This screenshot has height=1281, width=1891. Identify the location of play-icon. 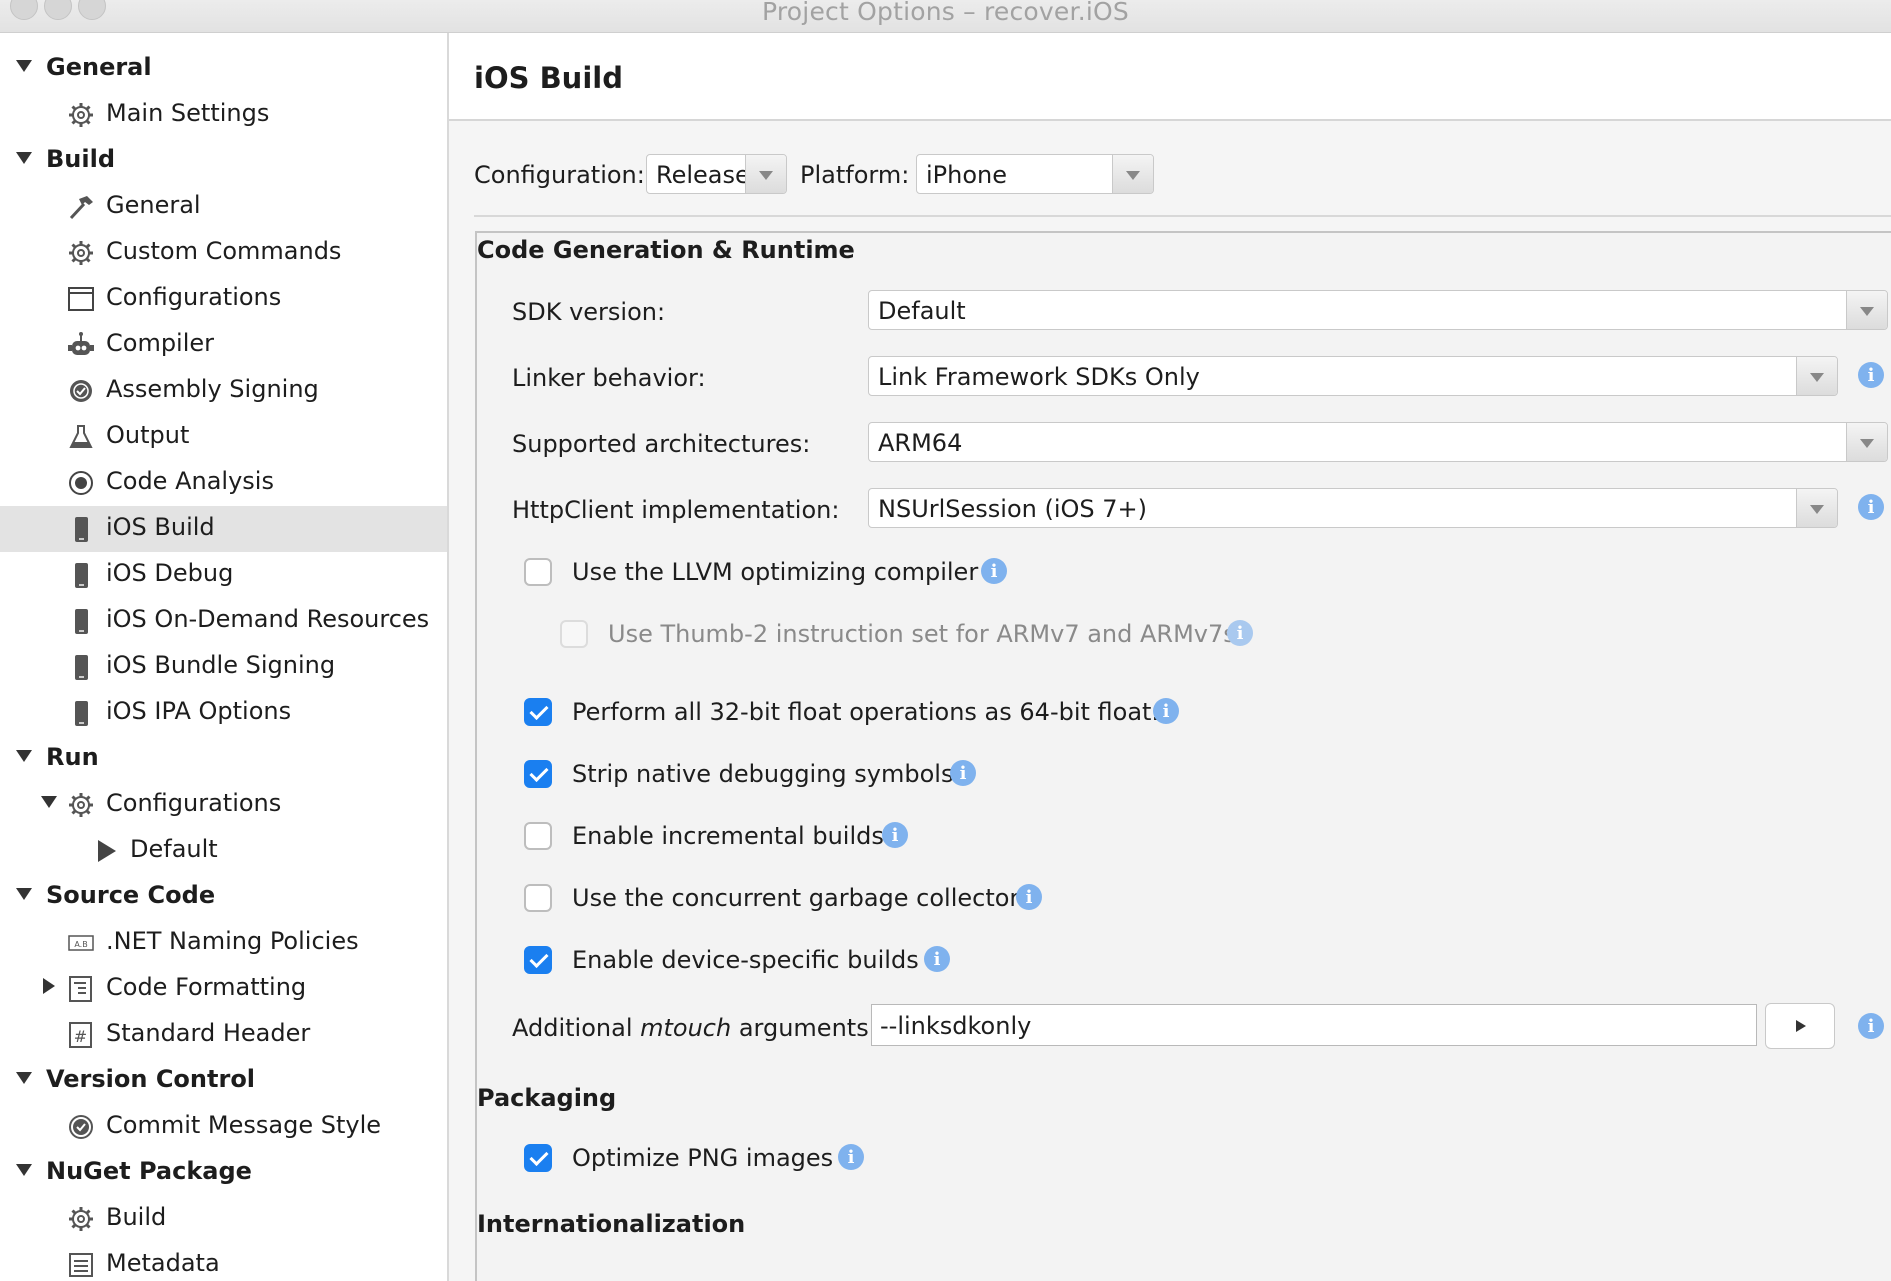
(1801, 1026).